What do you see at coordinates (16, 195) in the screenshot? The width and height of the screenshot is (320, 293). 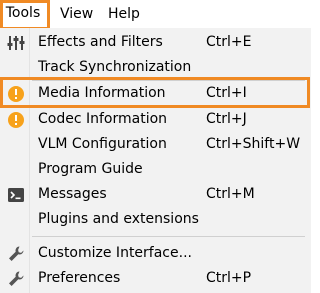 I see `terminal-icon` at bounding box center [16, 195].